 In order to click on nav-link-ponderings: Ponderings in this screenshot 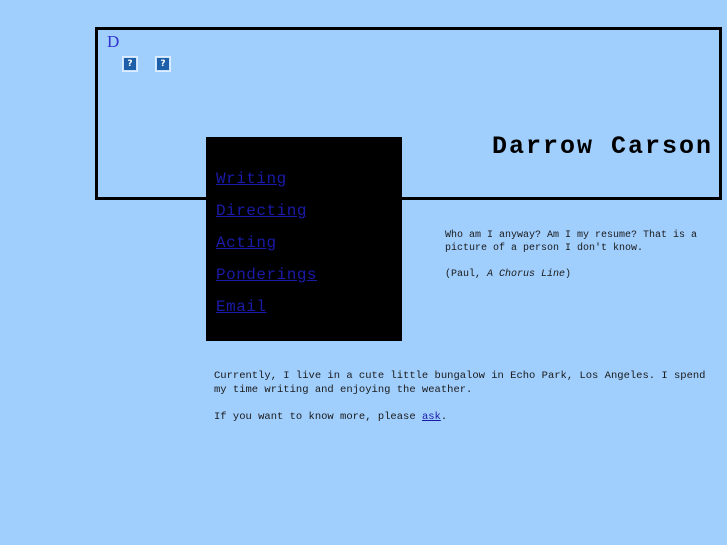, I will do `click(266, 275)`.